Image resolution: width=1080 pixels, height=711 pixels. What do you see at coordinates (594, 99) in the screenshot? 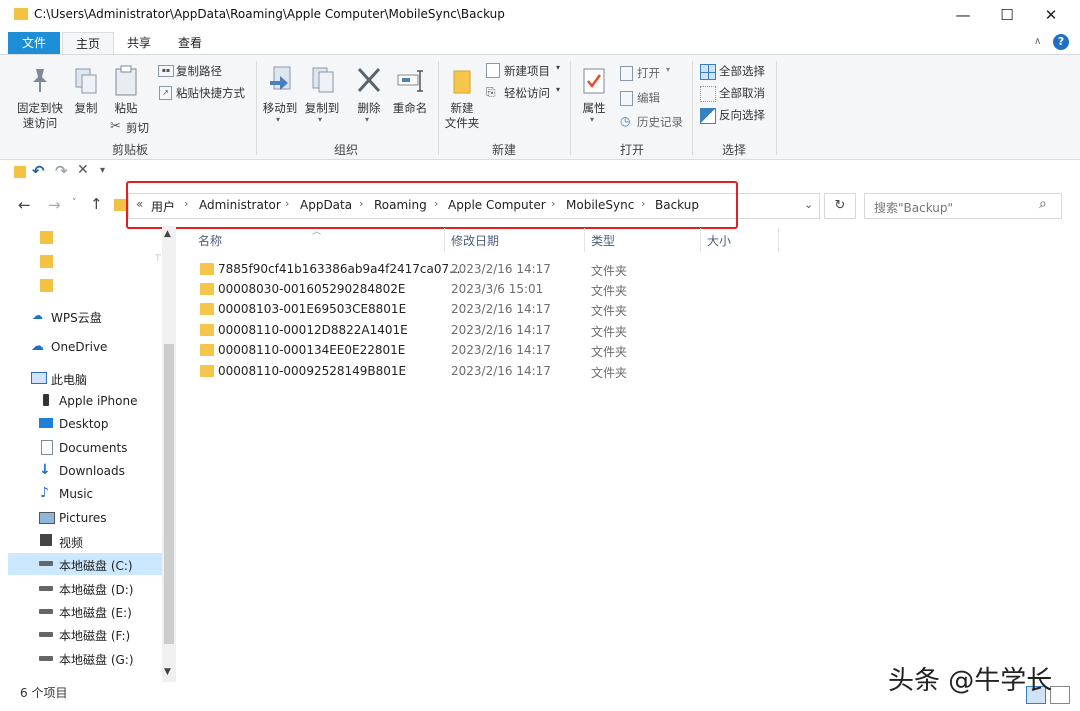
I see `properties-button: 属性 ▾` at bounding box center [594, 99].